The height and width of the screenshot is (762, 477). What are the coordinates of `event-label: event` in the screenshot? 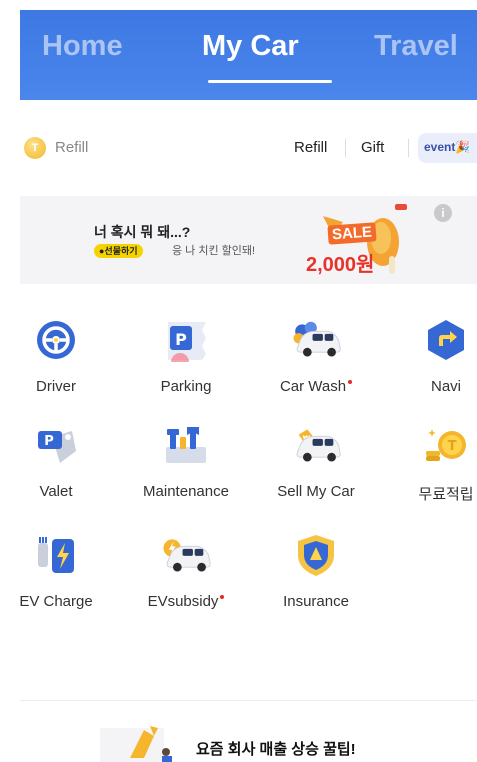 It's located at (440, 147).